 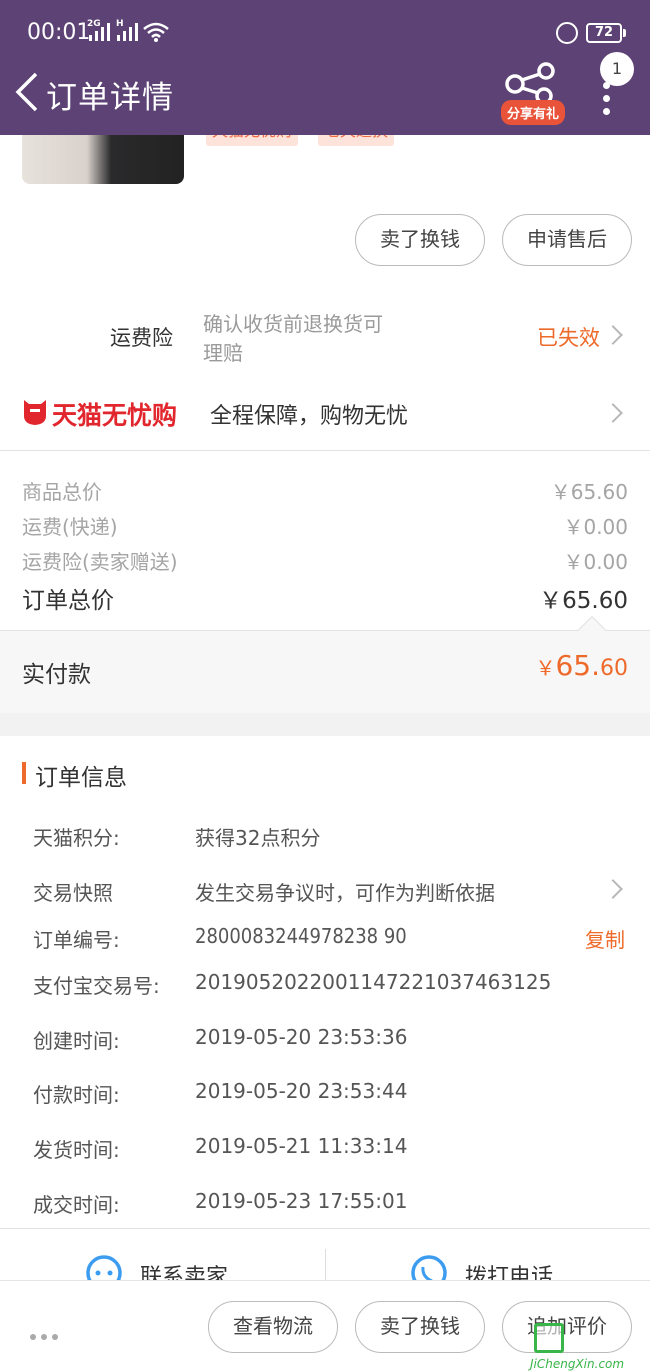 I want to click on paid-amount-row: 实付款 ￥65.60, so click(x=325, y=672).